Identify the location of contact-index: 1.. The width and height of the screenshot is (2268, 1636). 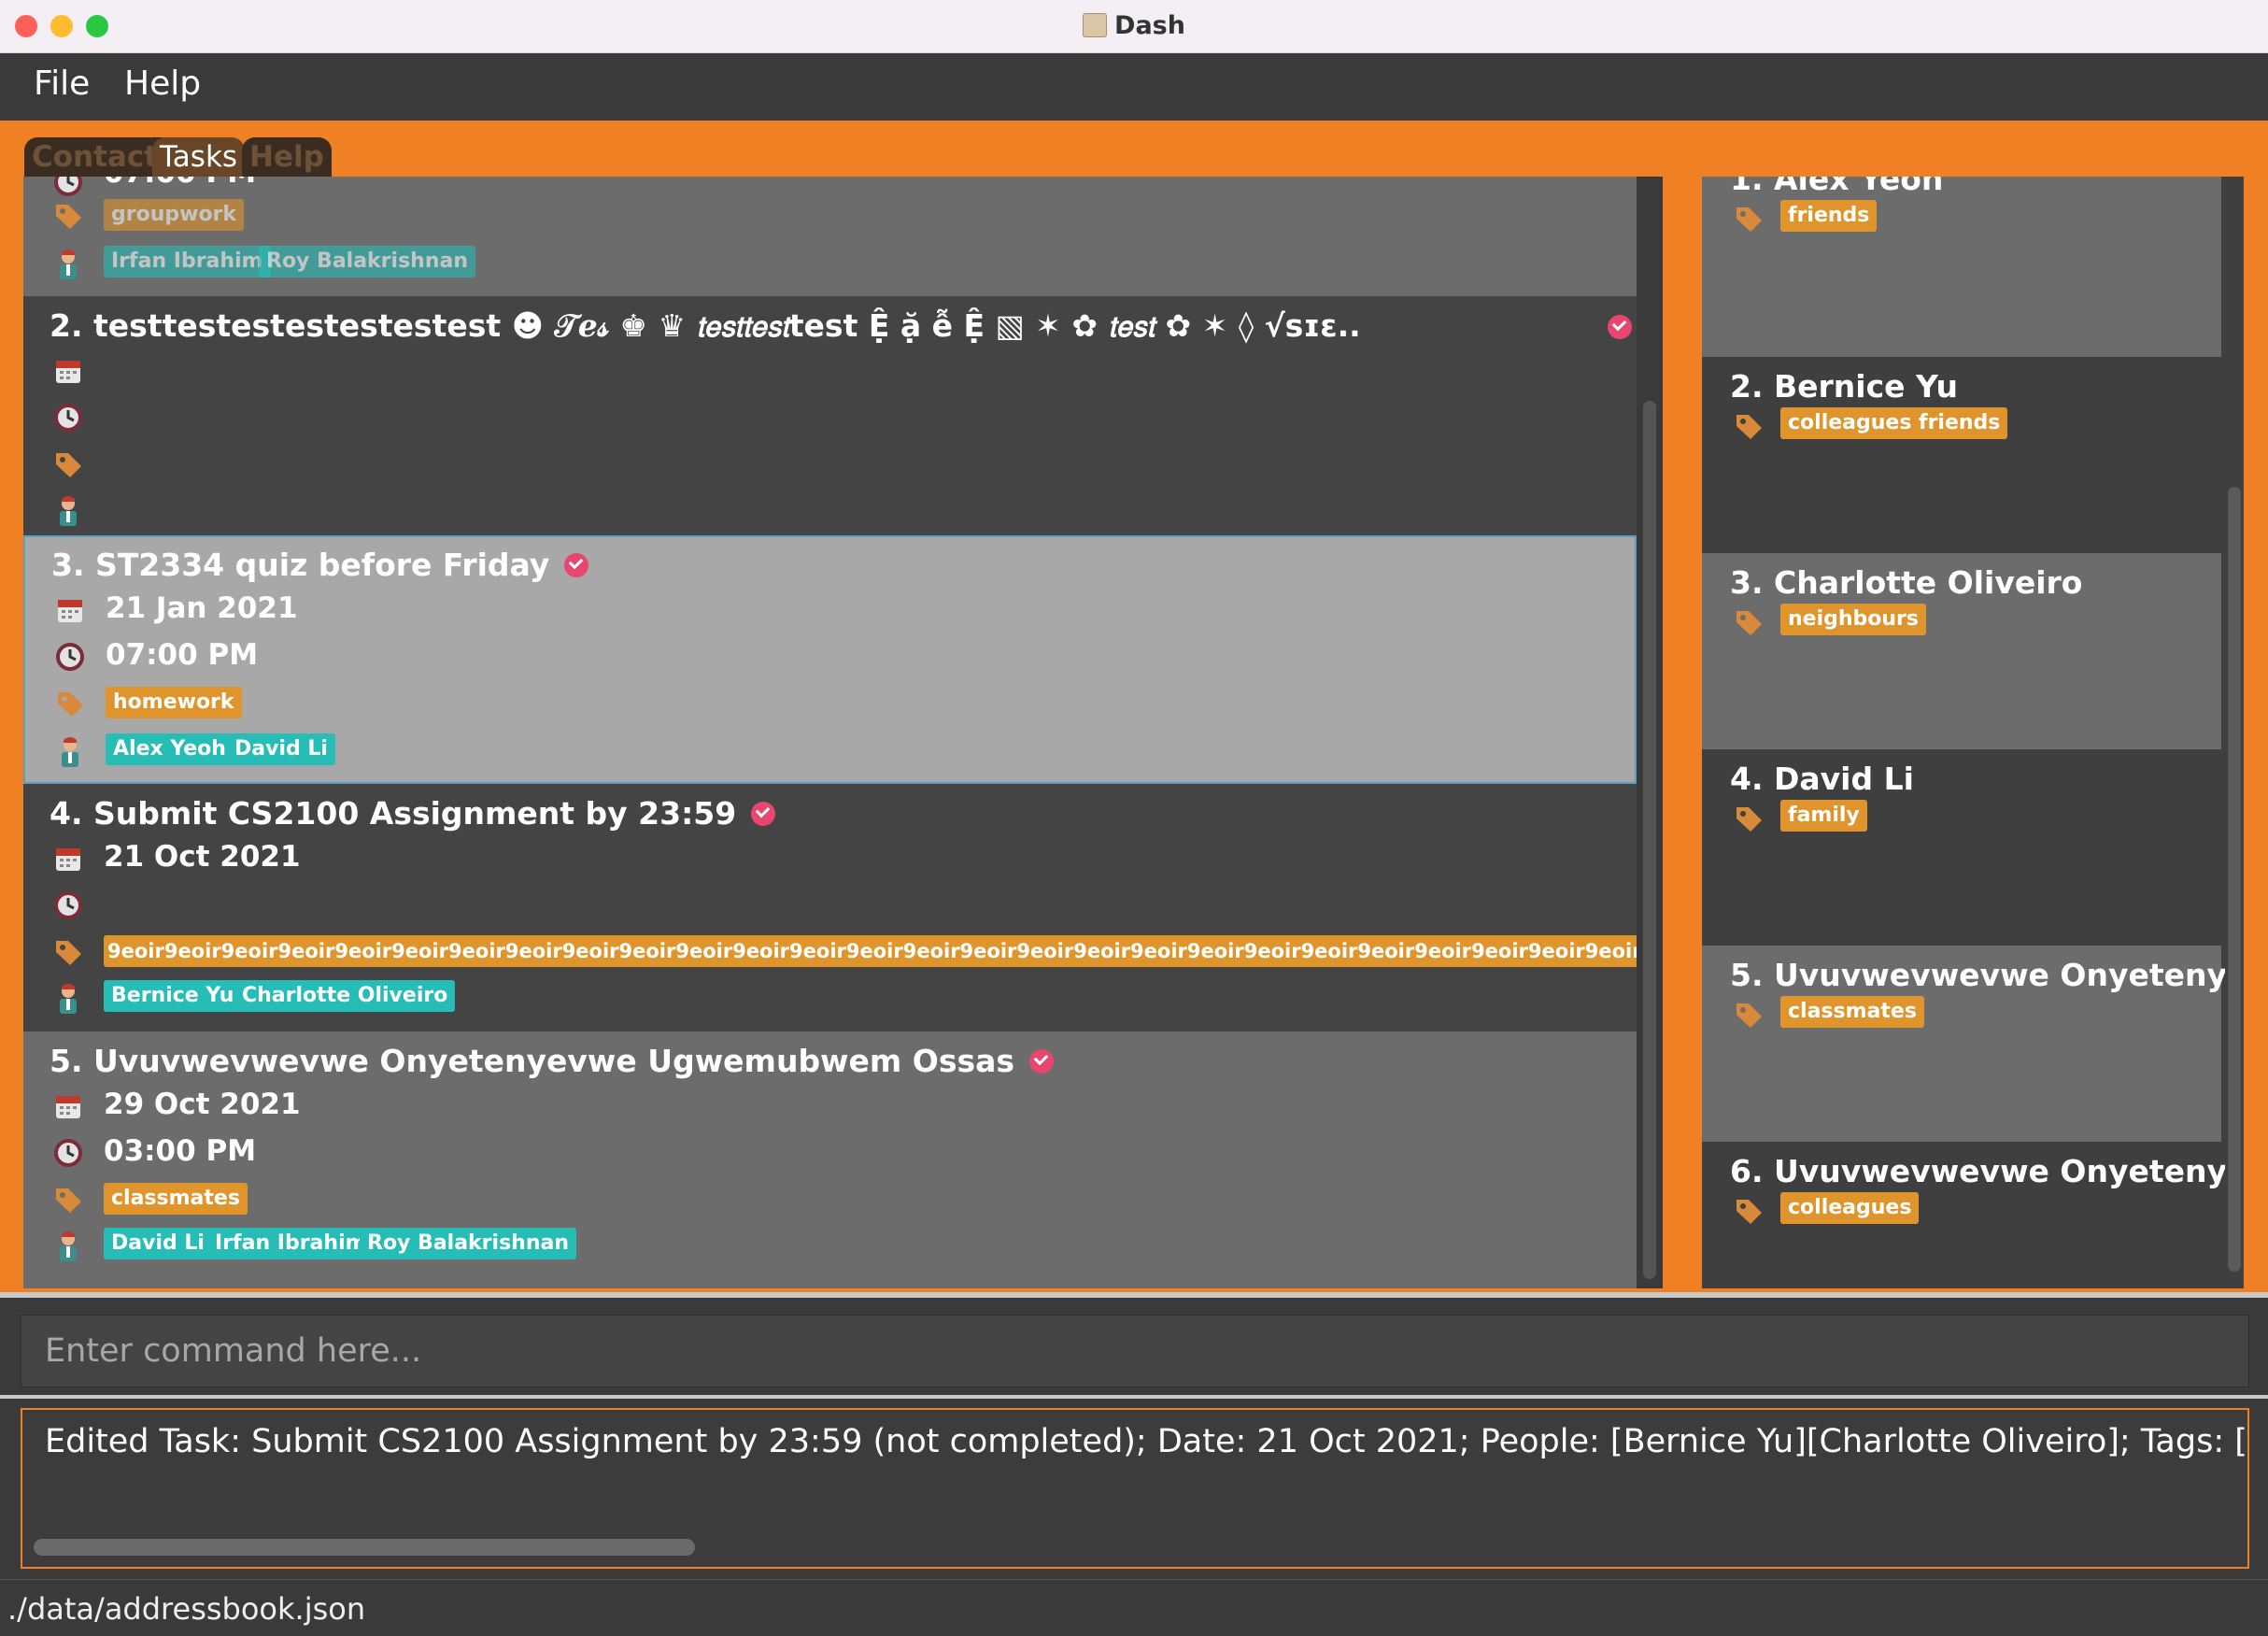
(1747, 187).